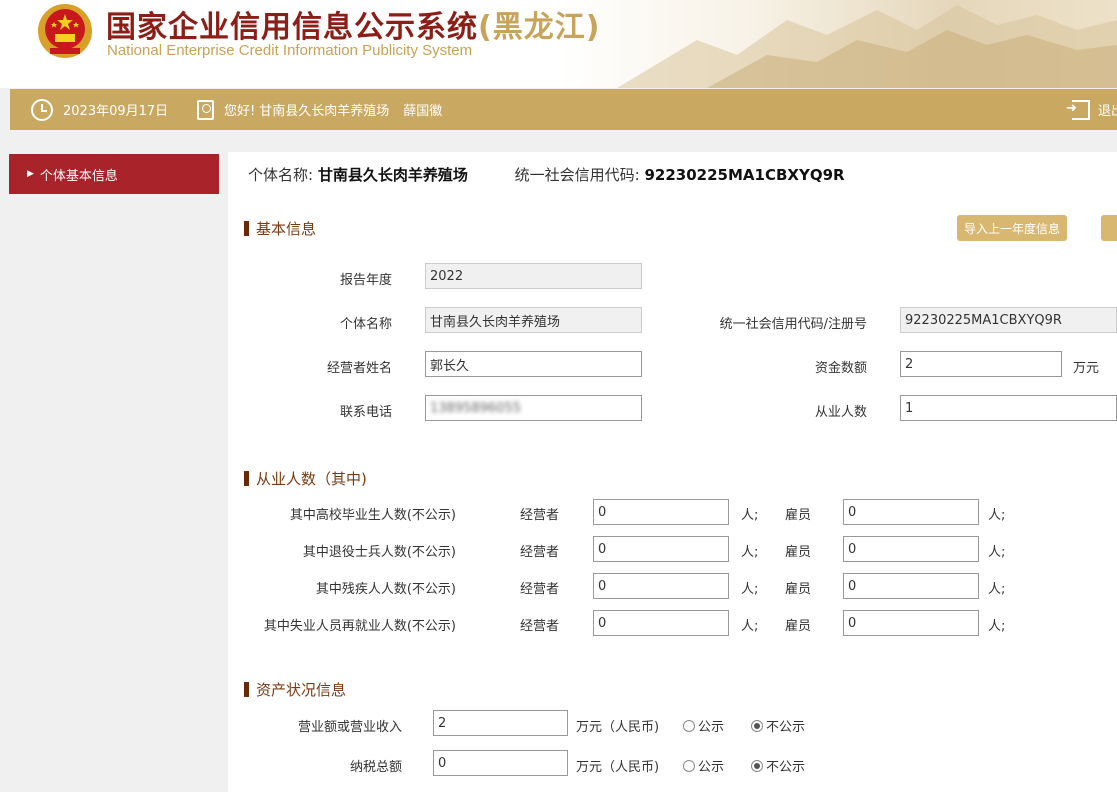  What do you see at coordinates (1091, 109) in the screenshot?
I see `logout-button: 退出` at bounding box center [1091, 109].